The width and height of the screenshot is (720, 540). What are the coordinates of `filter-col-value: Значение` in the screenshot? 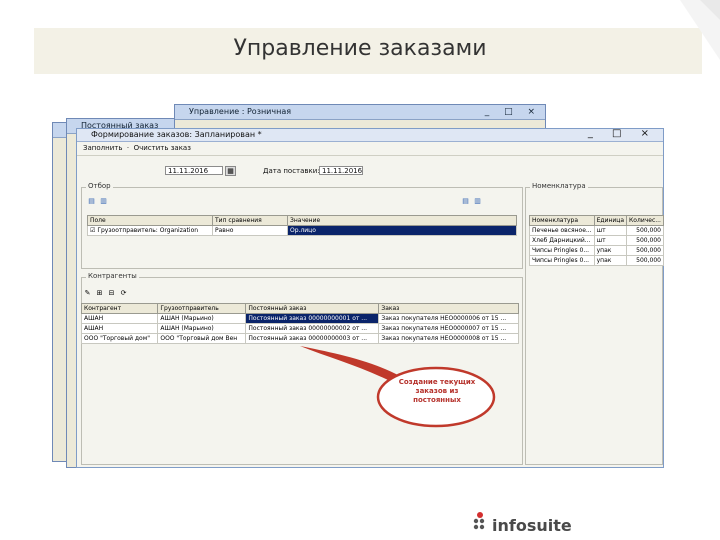 It's located at (402, 220).